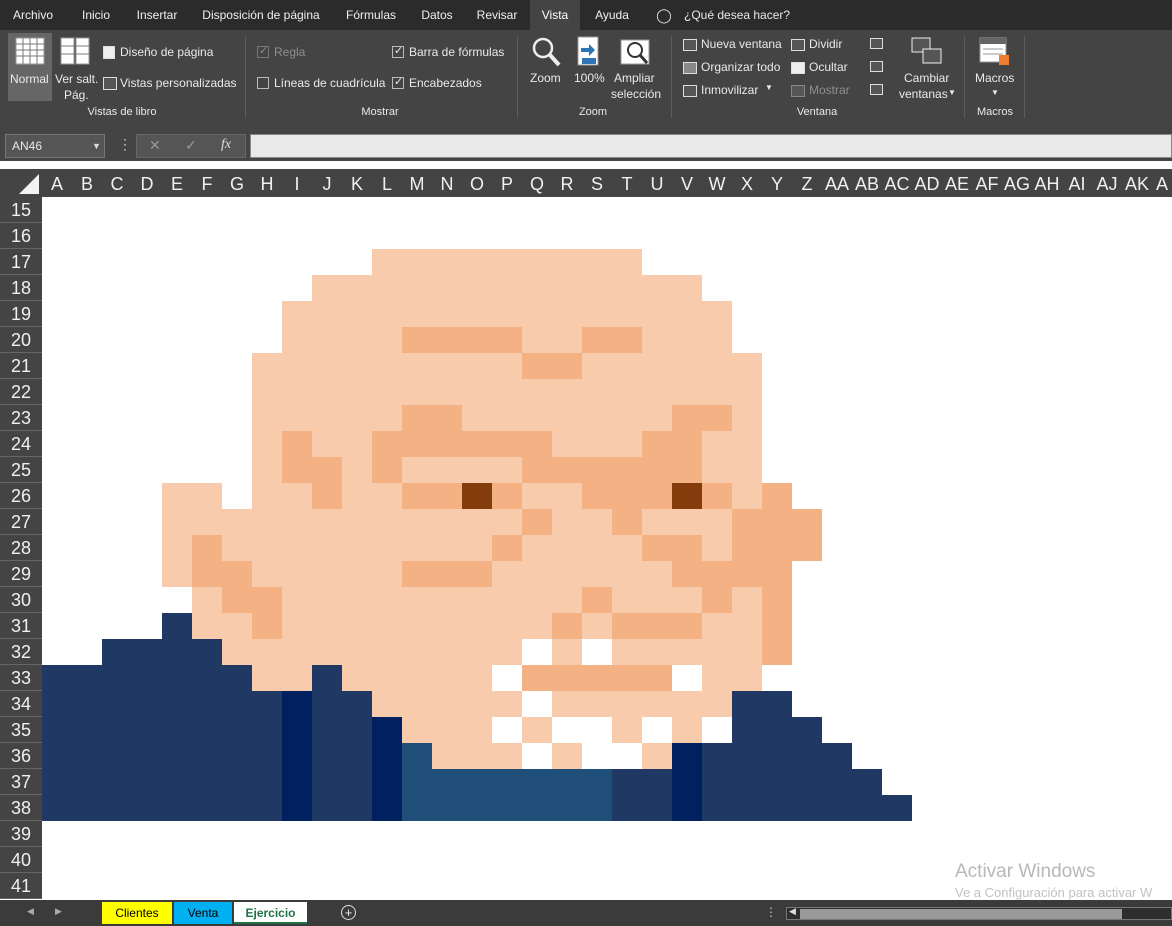 The image size is (1172, 926). What do you see at coordinates (357, 183) in the screenshot?
I see `column-header: K` at bounding box center [357, 183].